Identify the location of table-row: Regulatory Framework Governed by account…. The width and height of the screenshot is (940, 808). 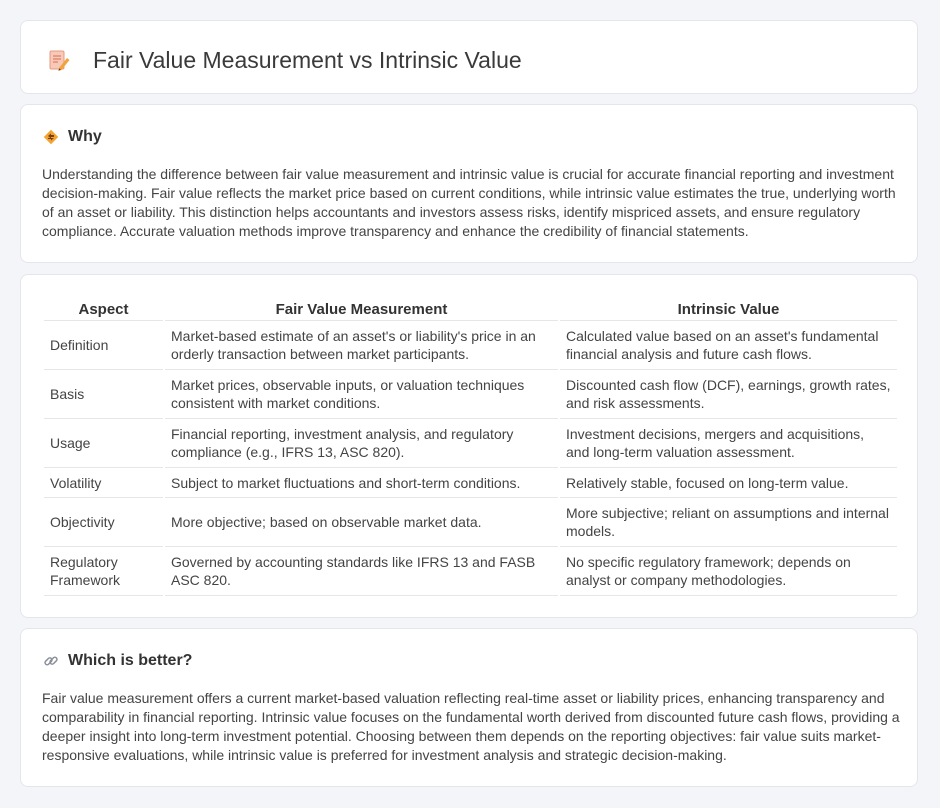
(470, 571).